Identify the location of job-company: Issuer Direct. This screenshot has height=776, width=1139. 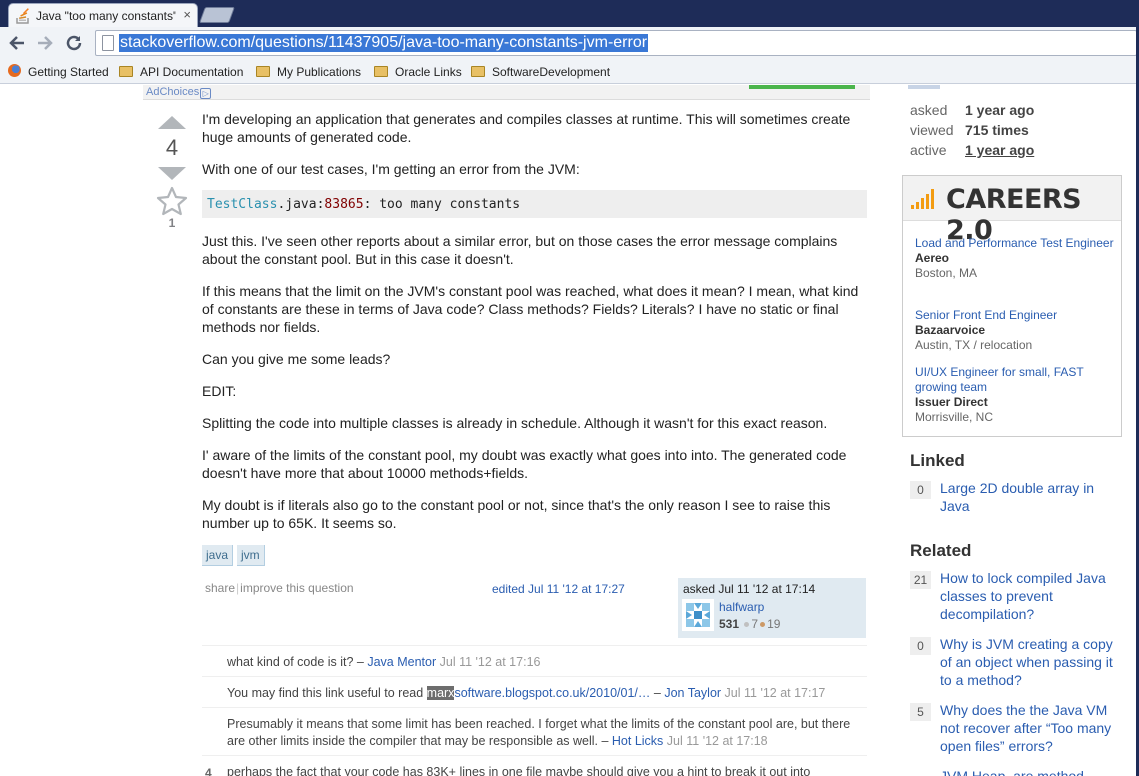
(951, 402).